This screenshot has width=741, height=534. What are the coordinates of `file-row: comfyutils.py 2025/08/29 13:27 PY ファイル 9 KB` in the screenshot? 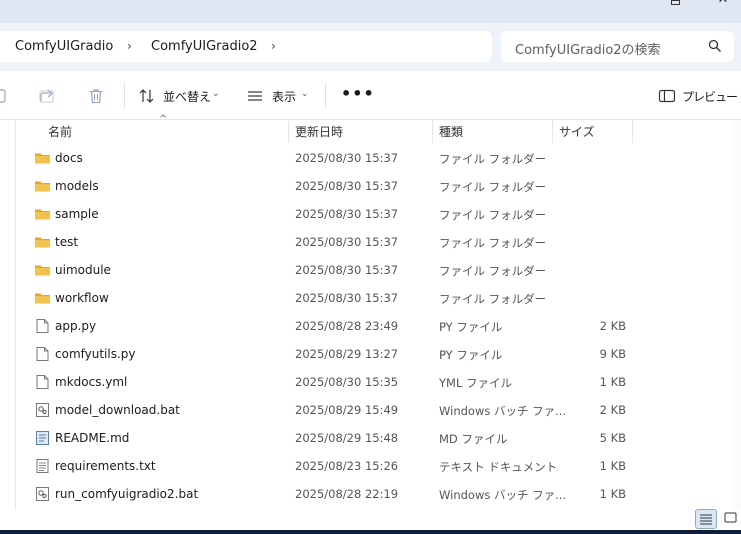 It's located at (366, 355).